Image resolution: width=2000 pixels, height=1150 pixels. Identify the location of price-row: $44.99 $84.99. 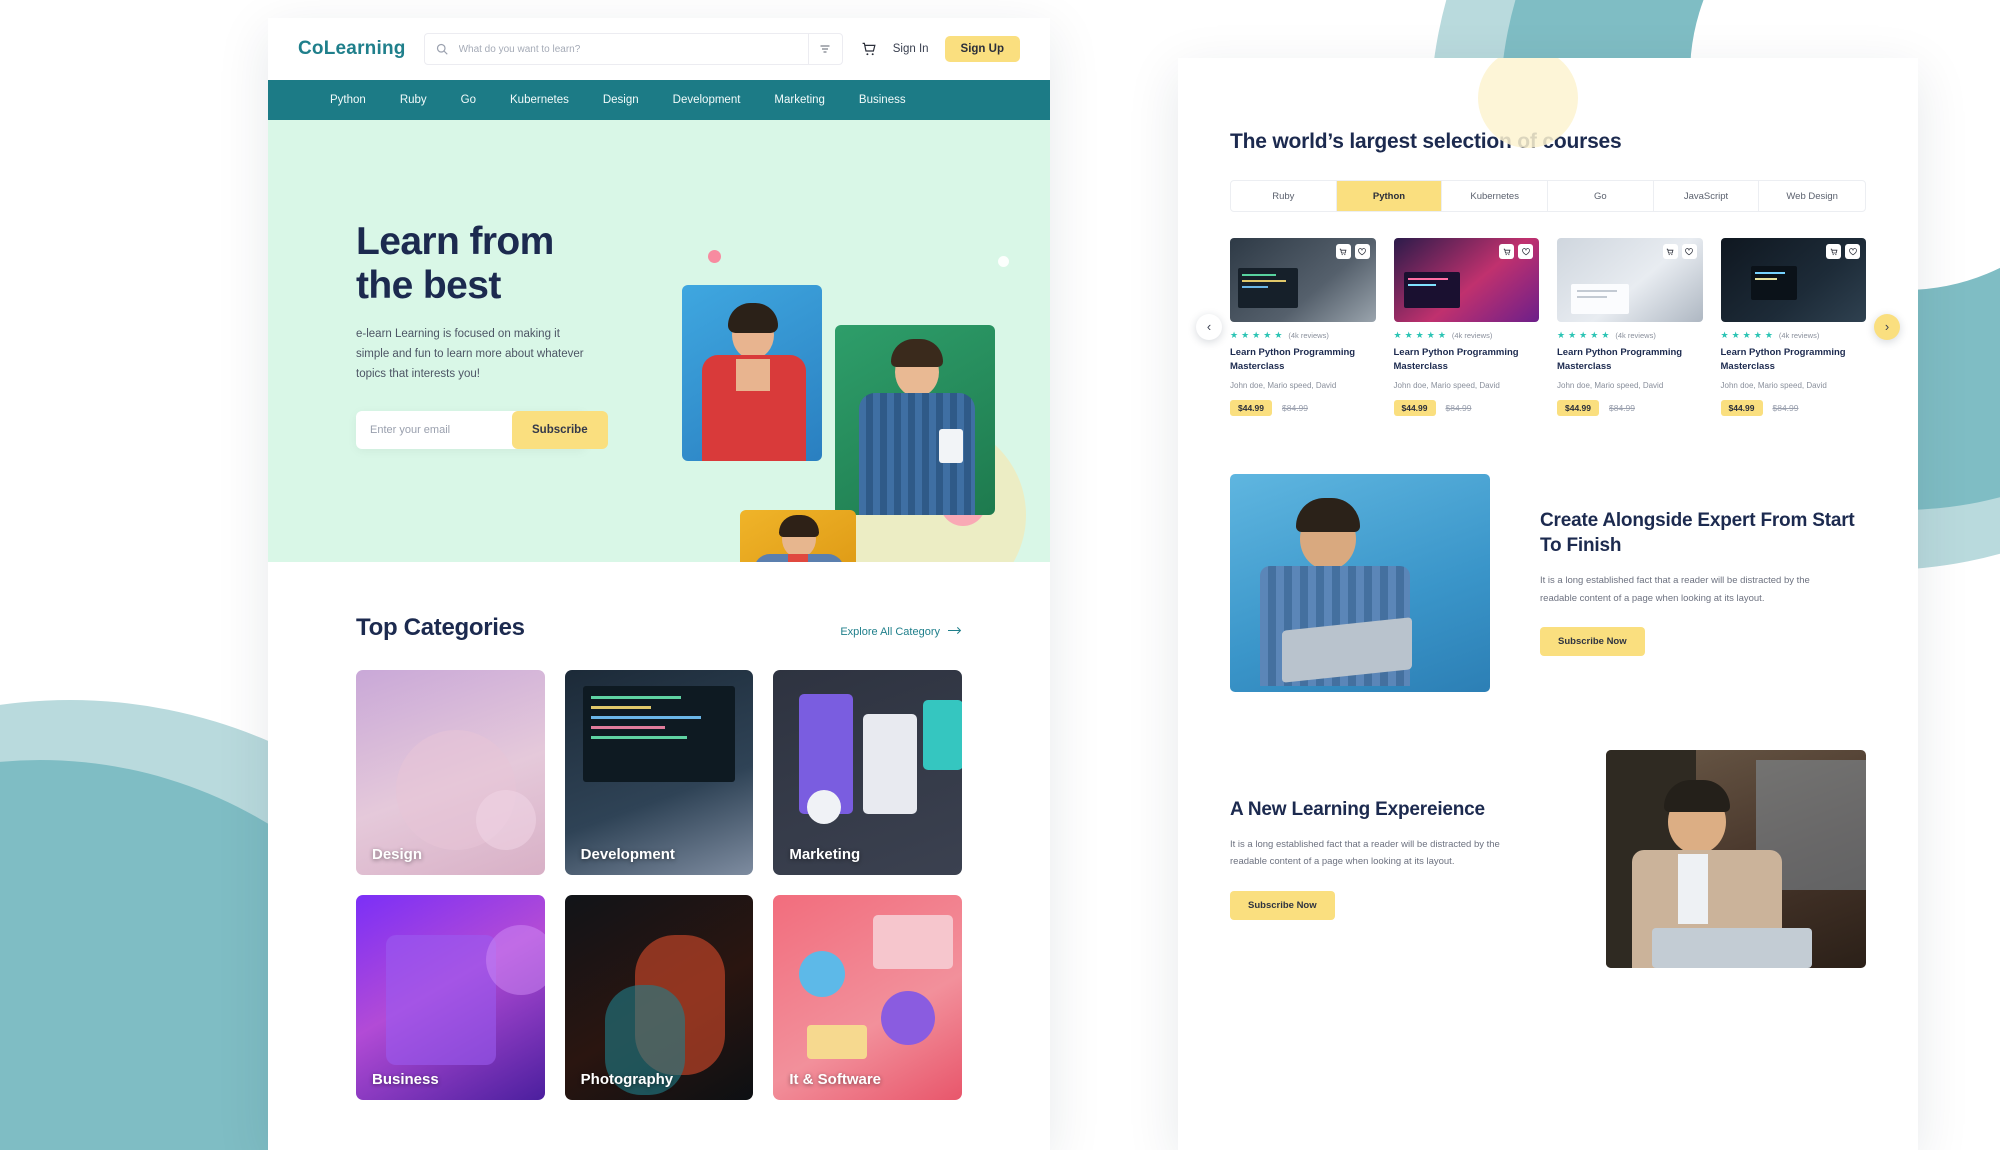
(1630, 407).